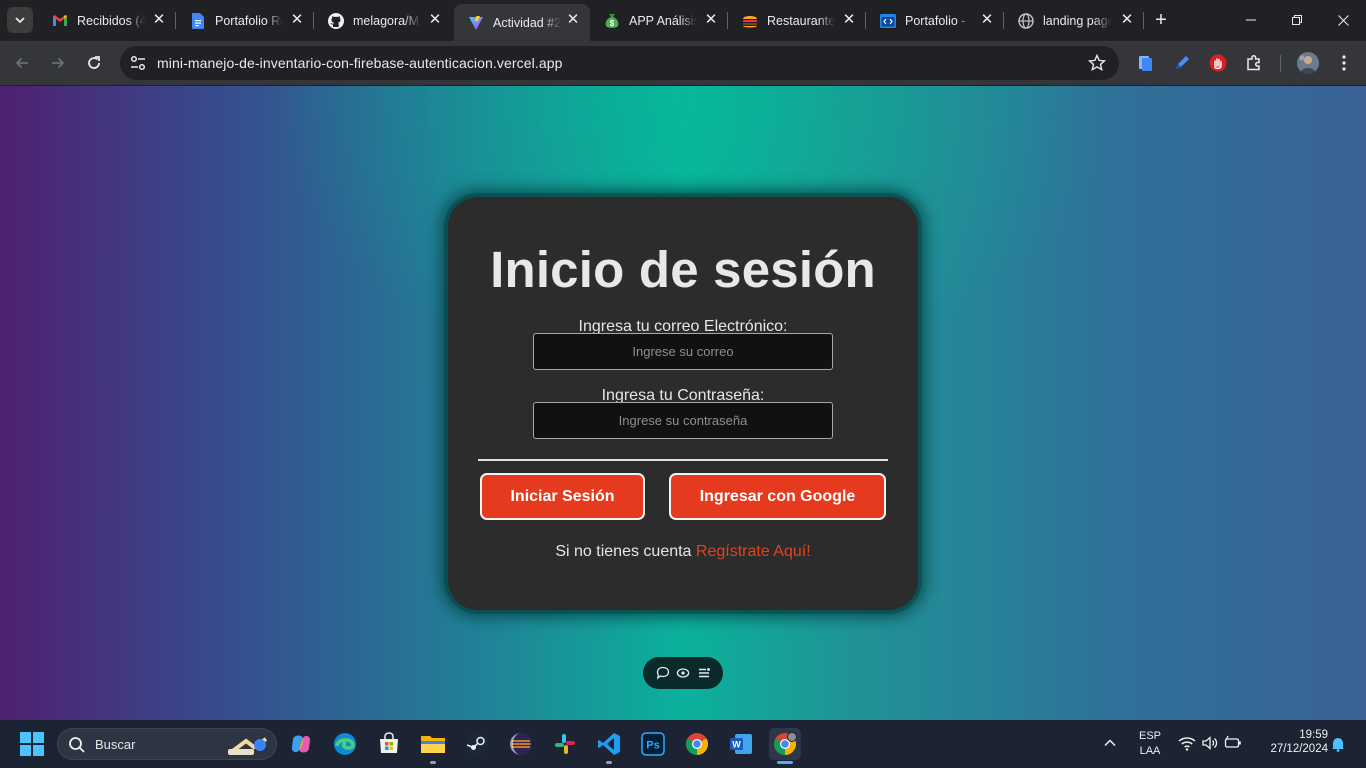 This screenshot has width=1366, height=768. What do you see at coordinates (801, 20) in the screenshot?
I see `tab-title: Restaurante` at bounding box center [801, 20].